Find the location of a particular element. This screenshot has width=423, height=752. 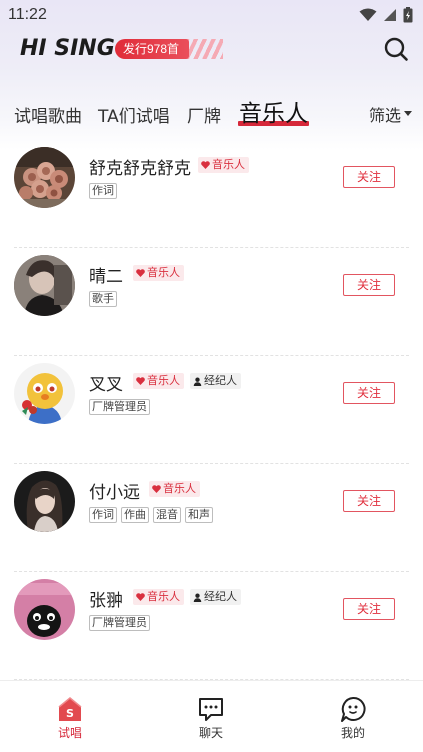

release-count-badge: 发行978首 is located at coordinates (152, 49).